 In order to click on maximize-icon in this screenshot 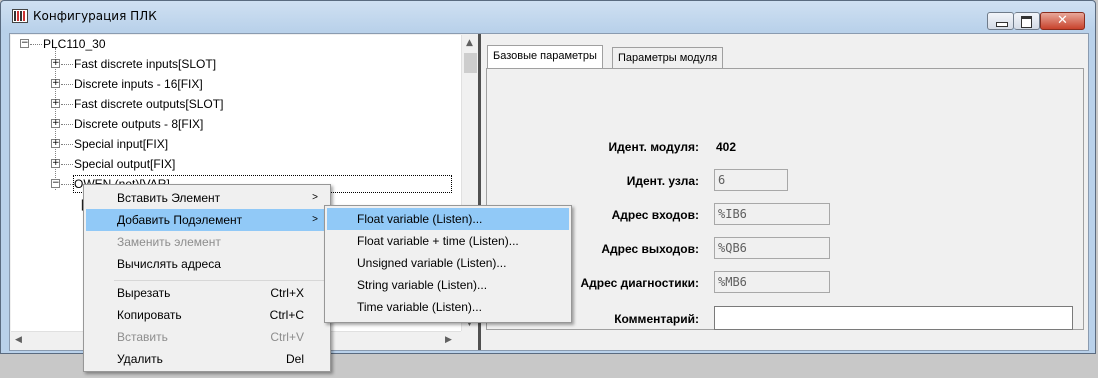, I will do `click(1026, 22)`.